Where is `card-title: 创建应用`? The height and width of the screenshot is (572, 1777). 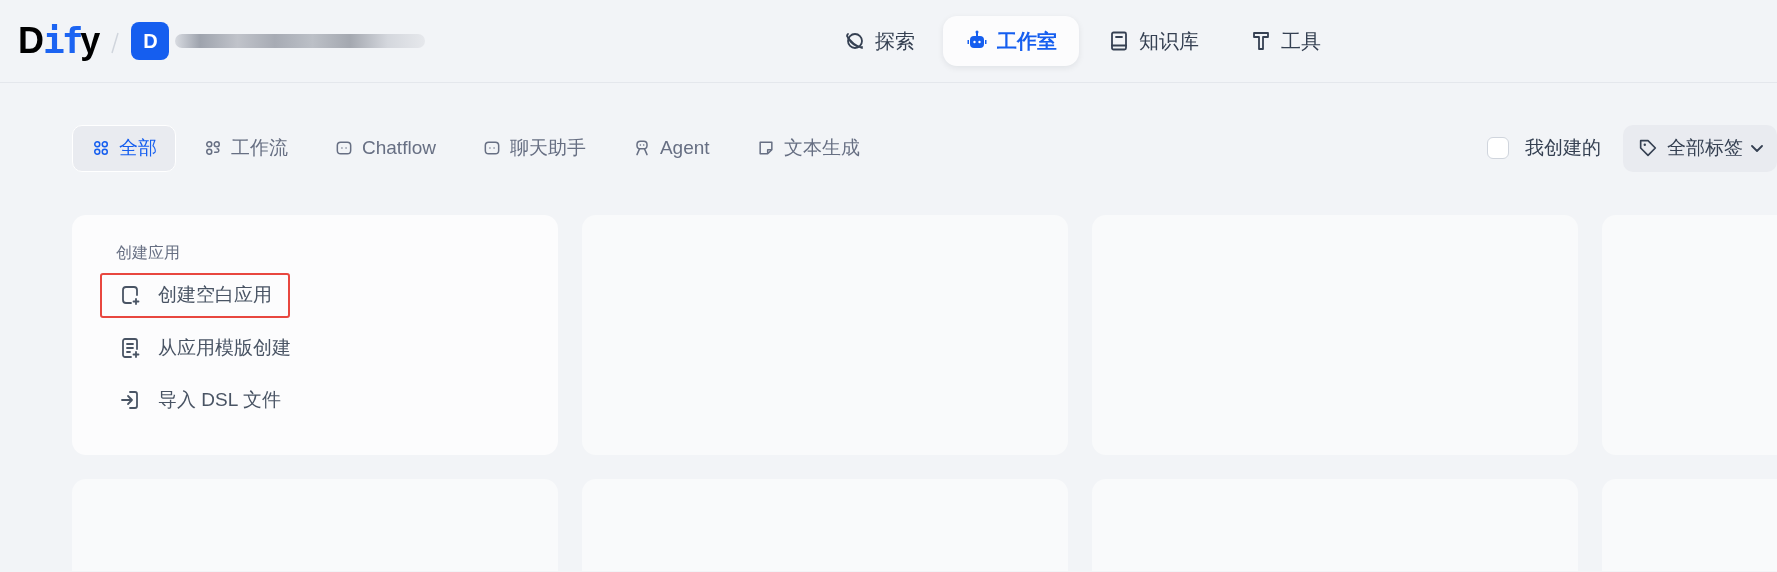 card-title: 创建应用 is located at coordinates (147, 253).